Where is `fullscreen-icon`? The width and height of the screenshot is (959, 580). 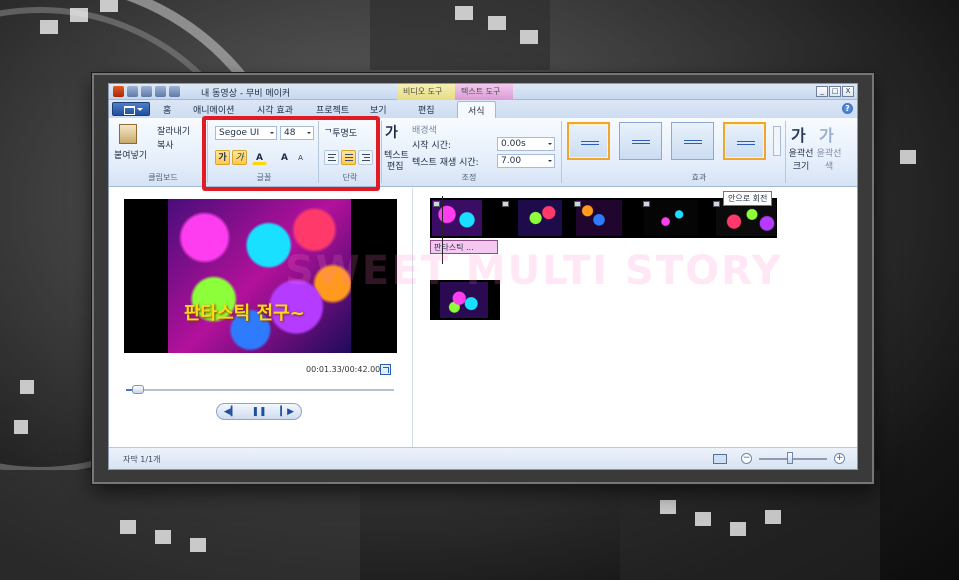 fullscreen-icon is located at coordinates (385, 369).